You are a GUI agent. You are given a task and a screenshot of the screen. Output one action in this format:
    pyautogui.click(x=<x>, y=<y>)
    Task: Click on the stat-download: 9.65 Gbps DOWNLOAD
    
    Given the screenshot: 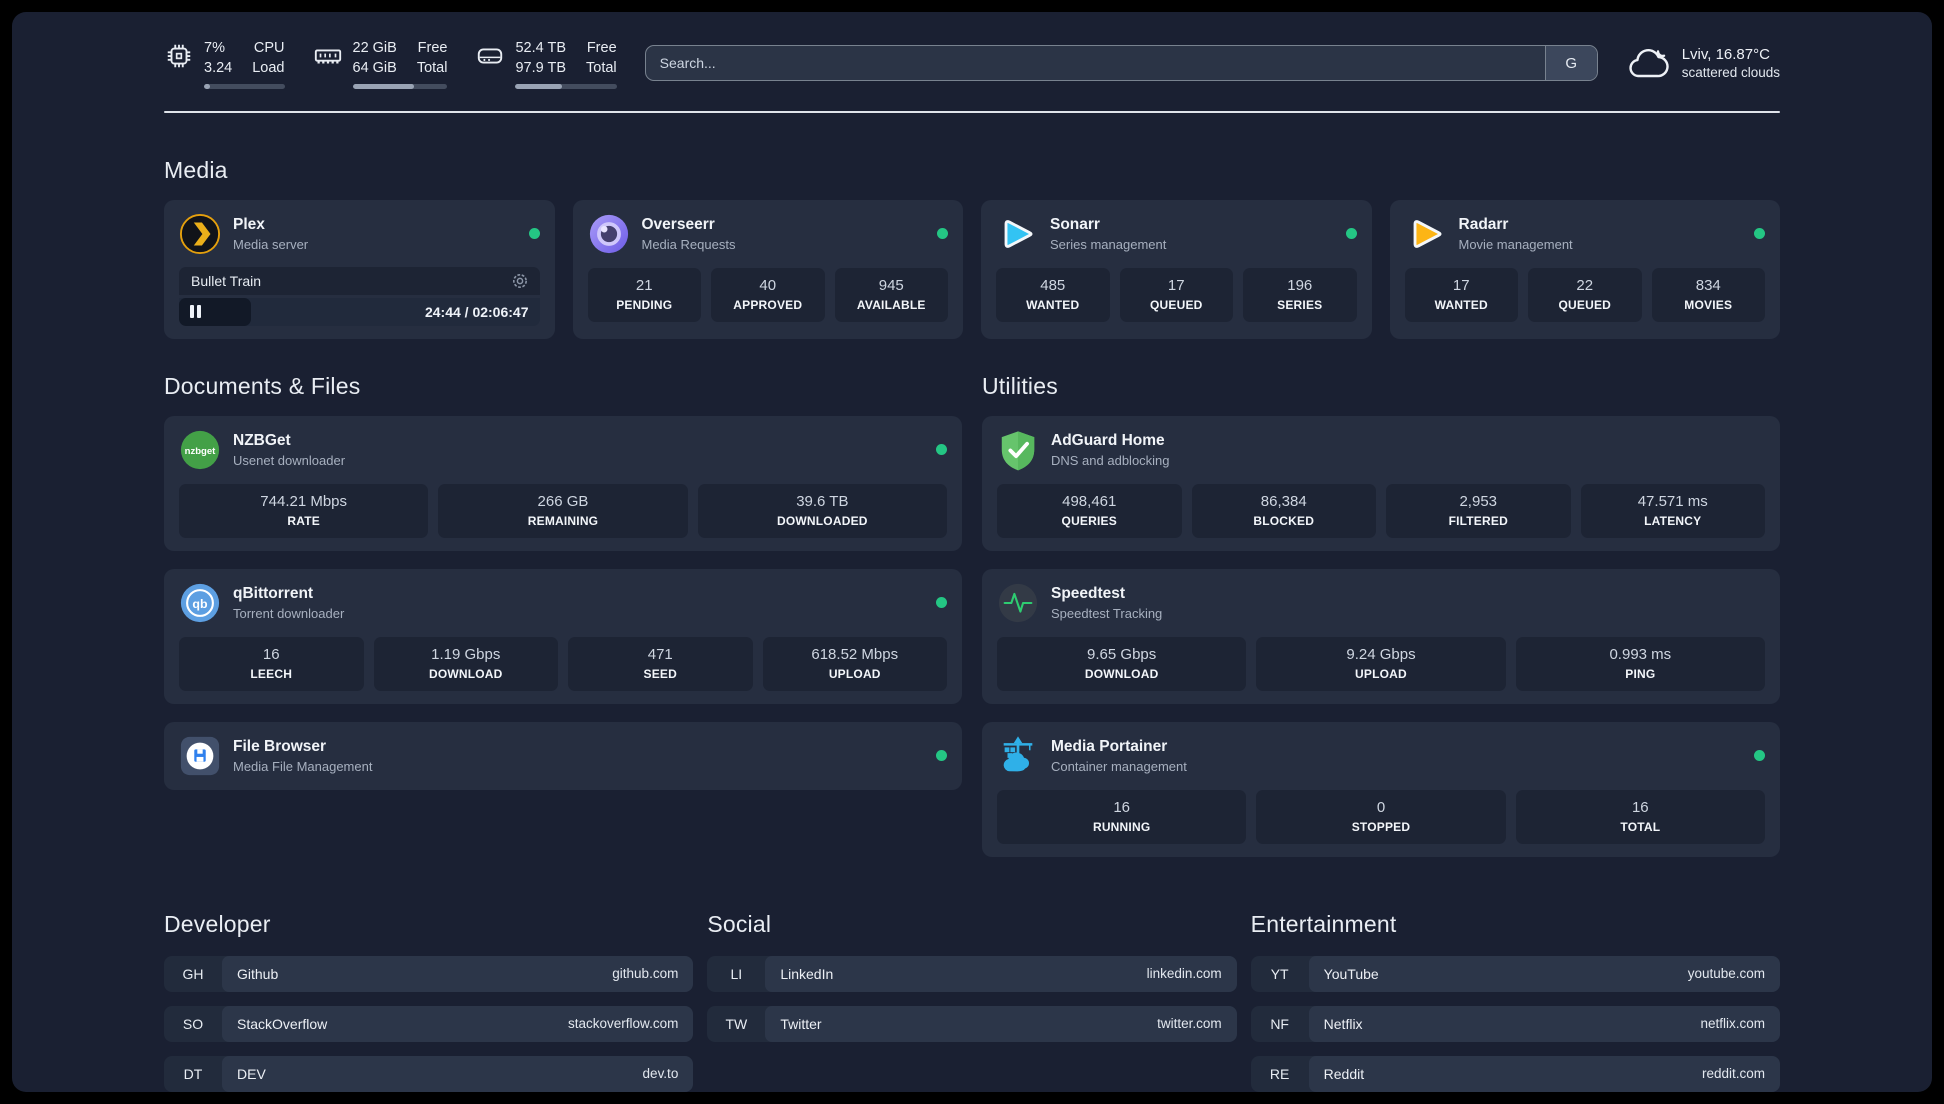 What is the action you would take?
    pyautogui.click(x=1122, y=663)
    